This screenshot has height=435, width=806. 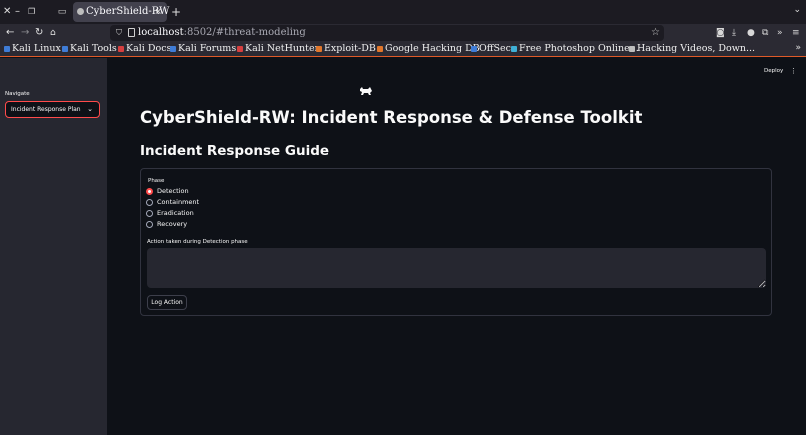 I want to click on navigate-label: Navigate, so click(x=17, y=94).